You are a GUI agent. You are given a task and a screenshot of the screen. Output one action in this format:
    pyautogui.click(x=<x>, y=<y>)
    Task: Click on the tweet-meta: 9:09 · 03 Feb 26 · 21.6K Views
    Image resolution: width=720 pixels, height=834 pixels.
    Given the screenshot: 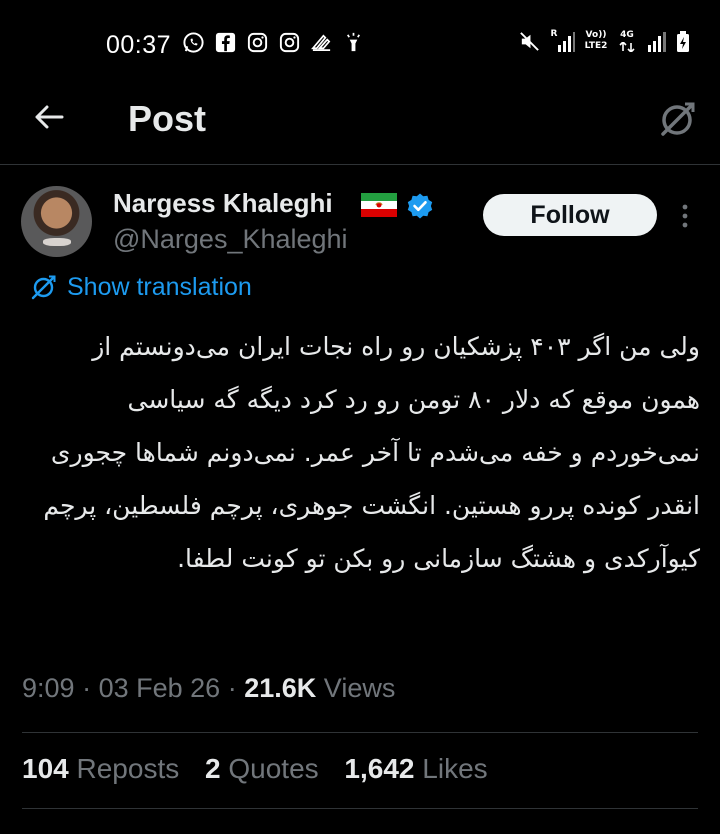 What is the action you would take?
    pyautogui.click(x=208, y=688)
    